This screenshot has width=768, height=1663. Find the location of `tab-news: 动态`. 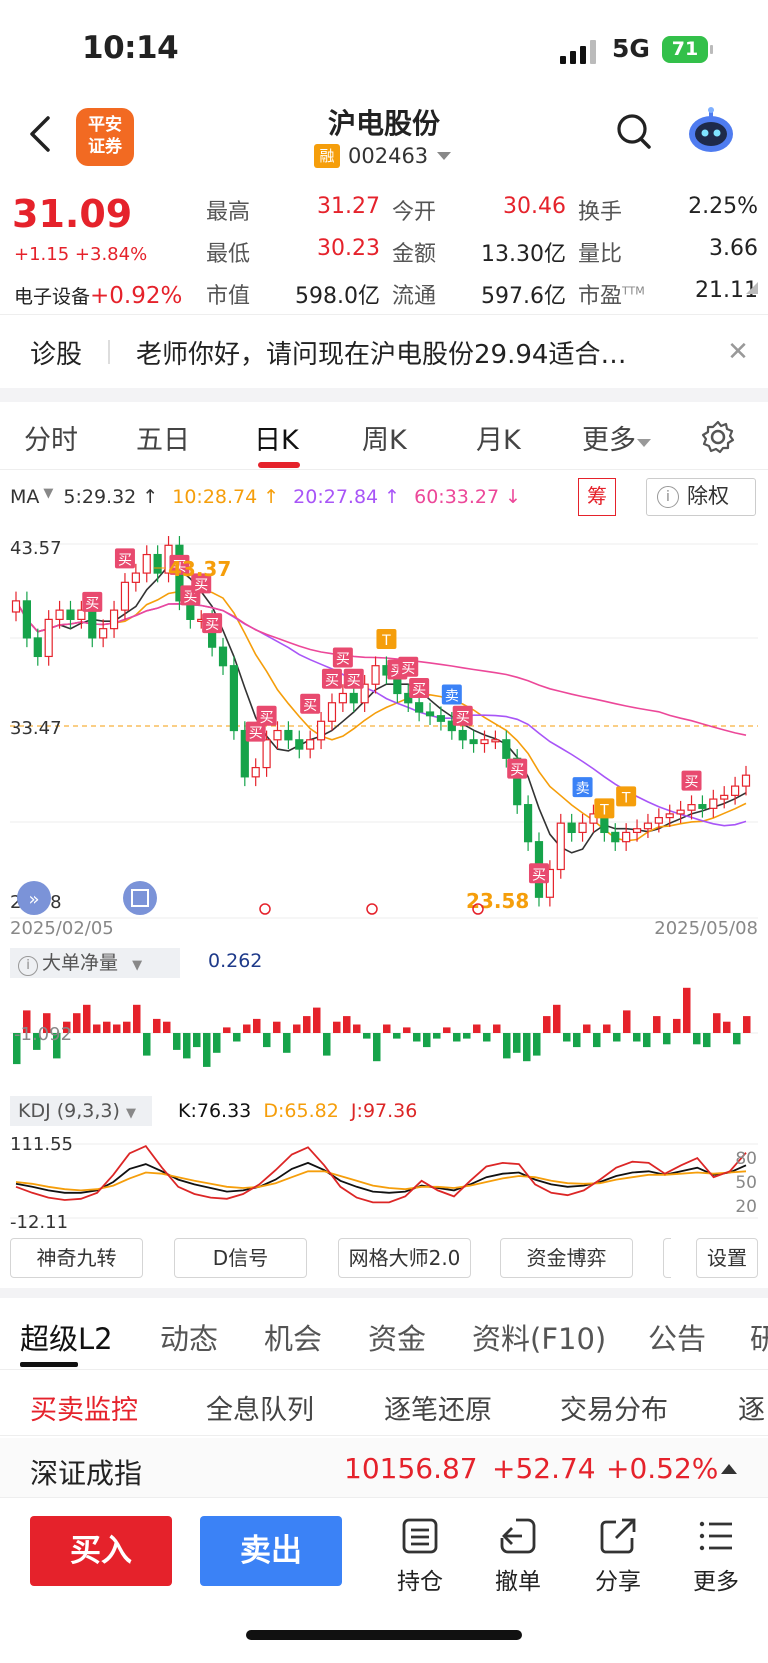

tab-news: 动态 is located at coordinates (189, 1337).